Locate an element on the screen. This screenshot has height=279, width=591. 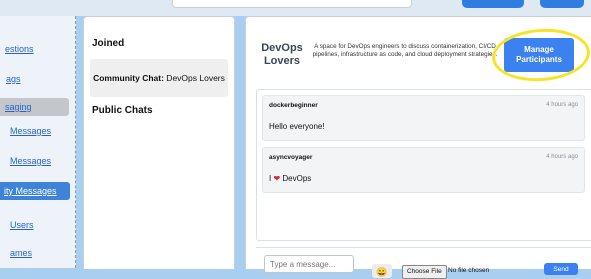
heart-icon: ❤ is located at coordinates (277, 178).